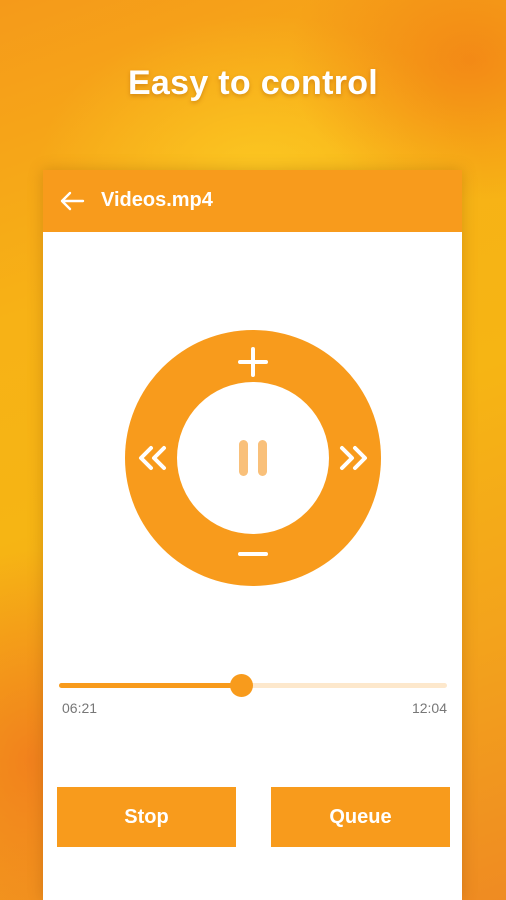 The image size is (506, 900). I want to click on seek-thumb, so click(242, 685).